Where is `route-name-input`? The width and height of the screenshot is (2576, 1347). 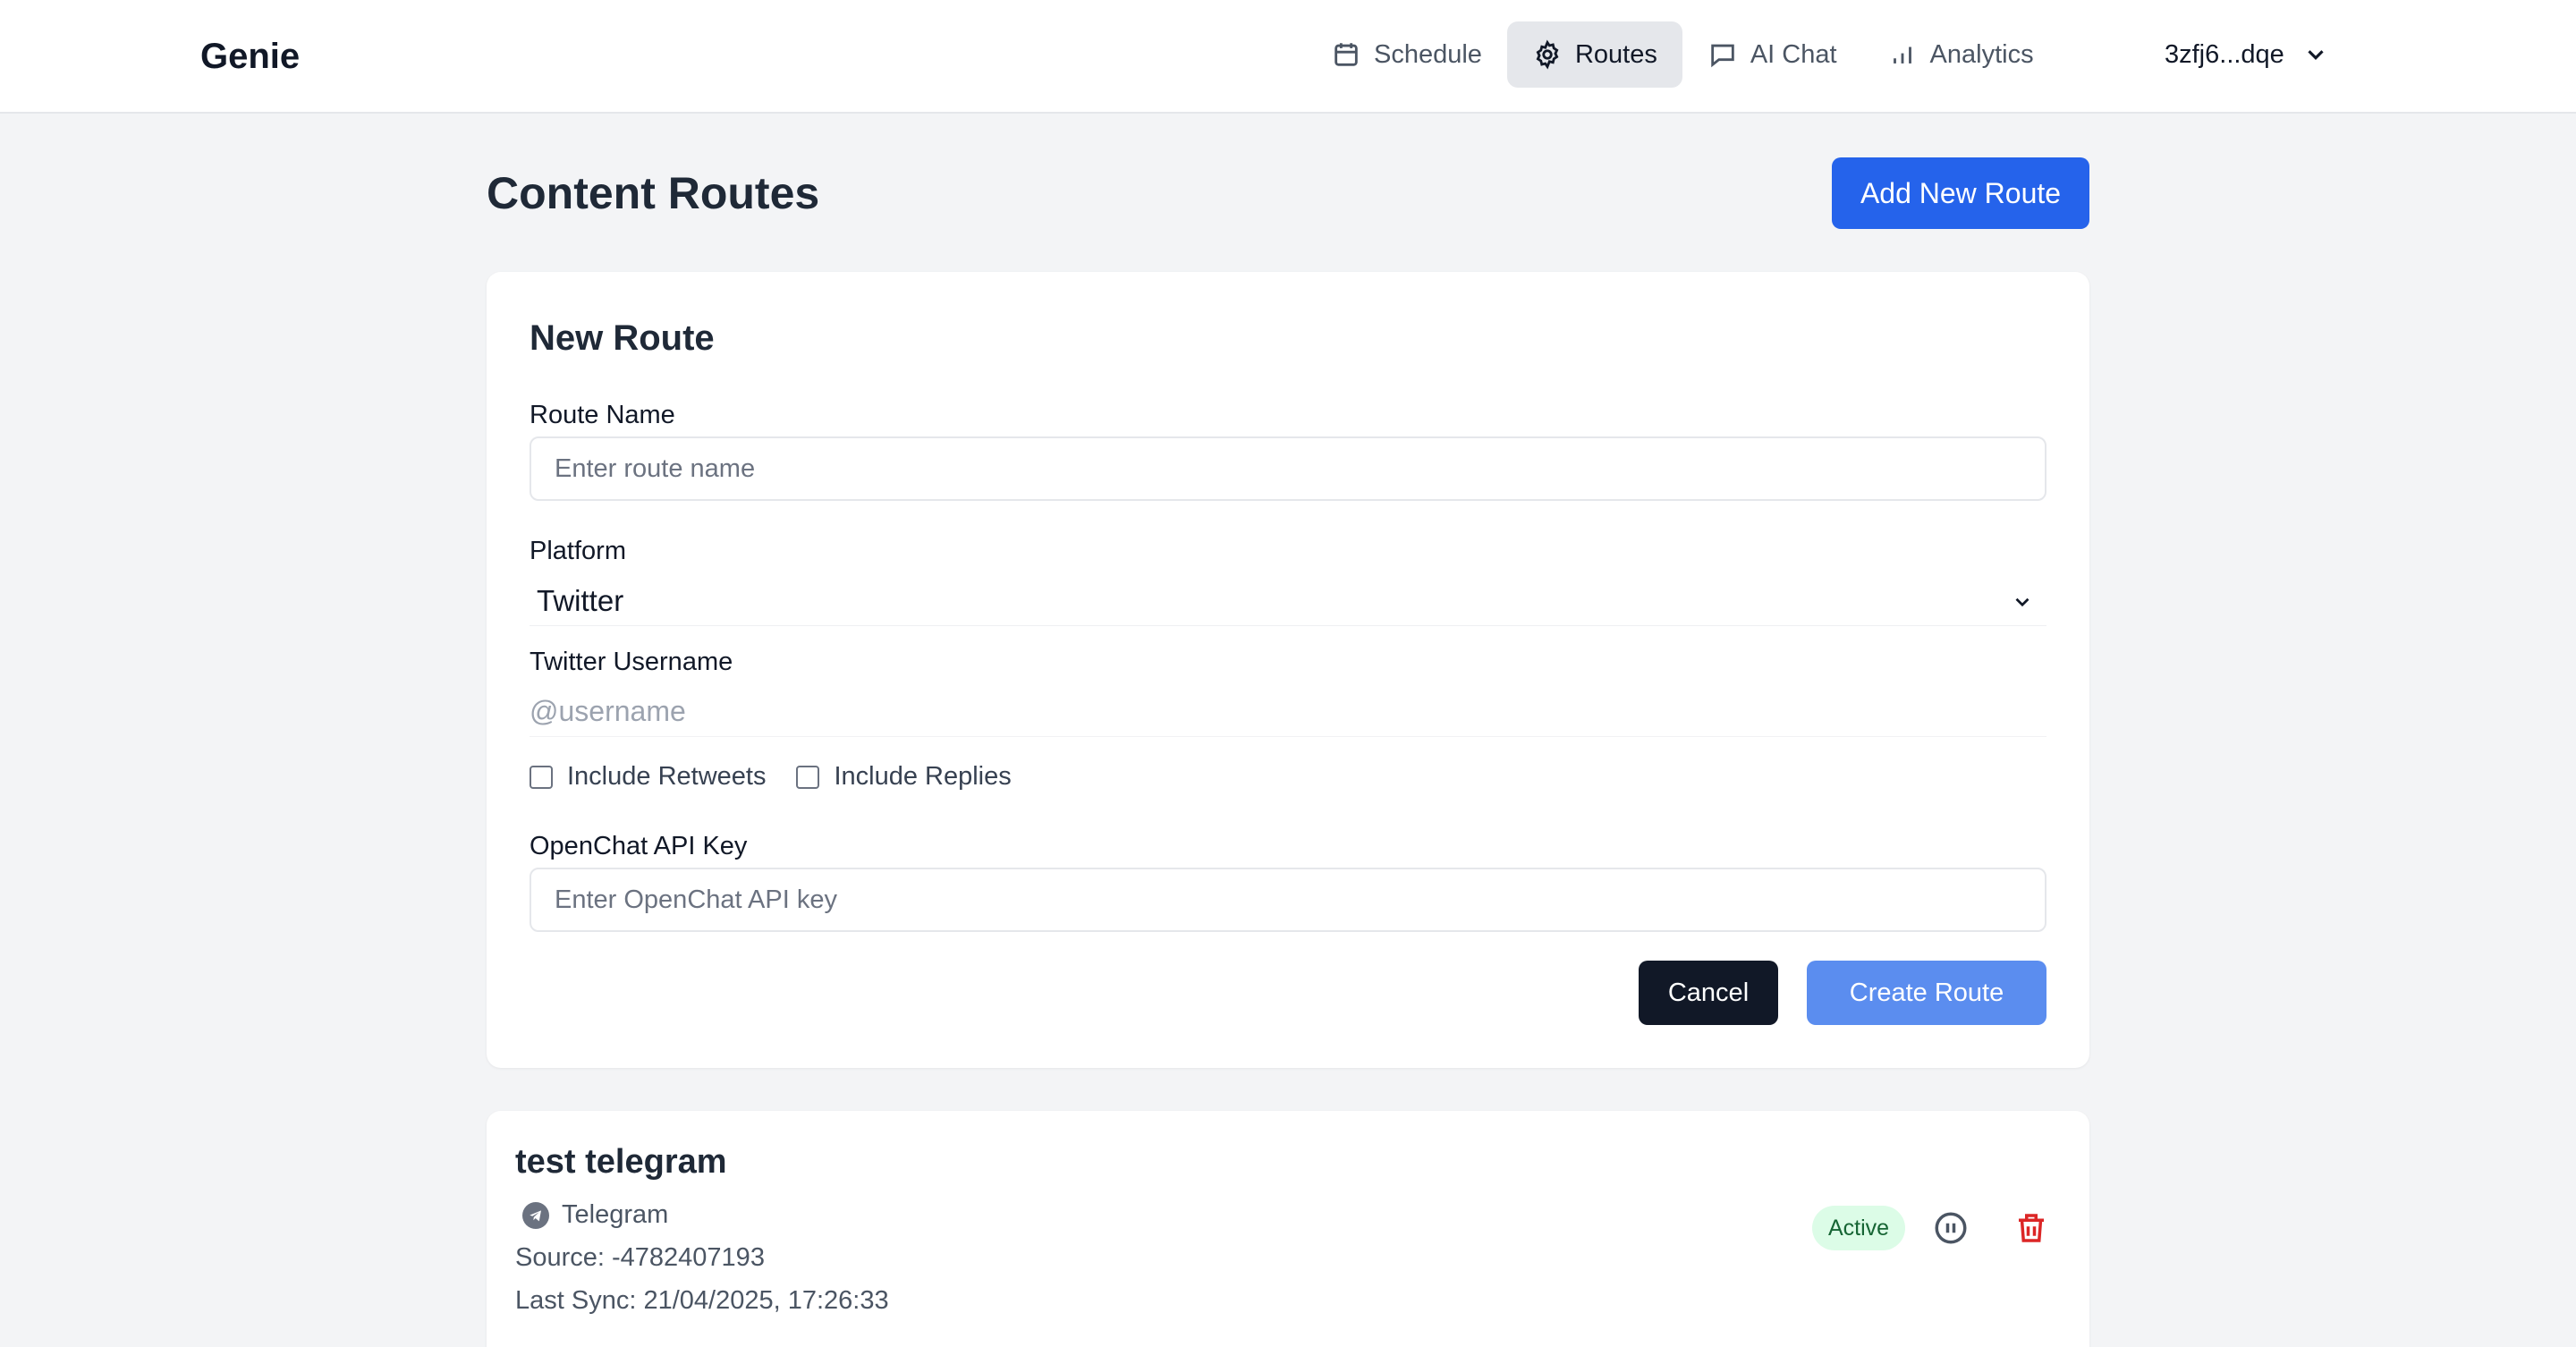 route-name-input is located at coordinates (1288, 468).